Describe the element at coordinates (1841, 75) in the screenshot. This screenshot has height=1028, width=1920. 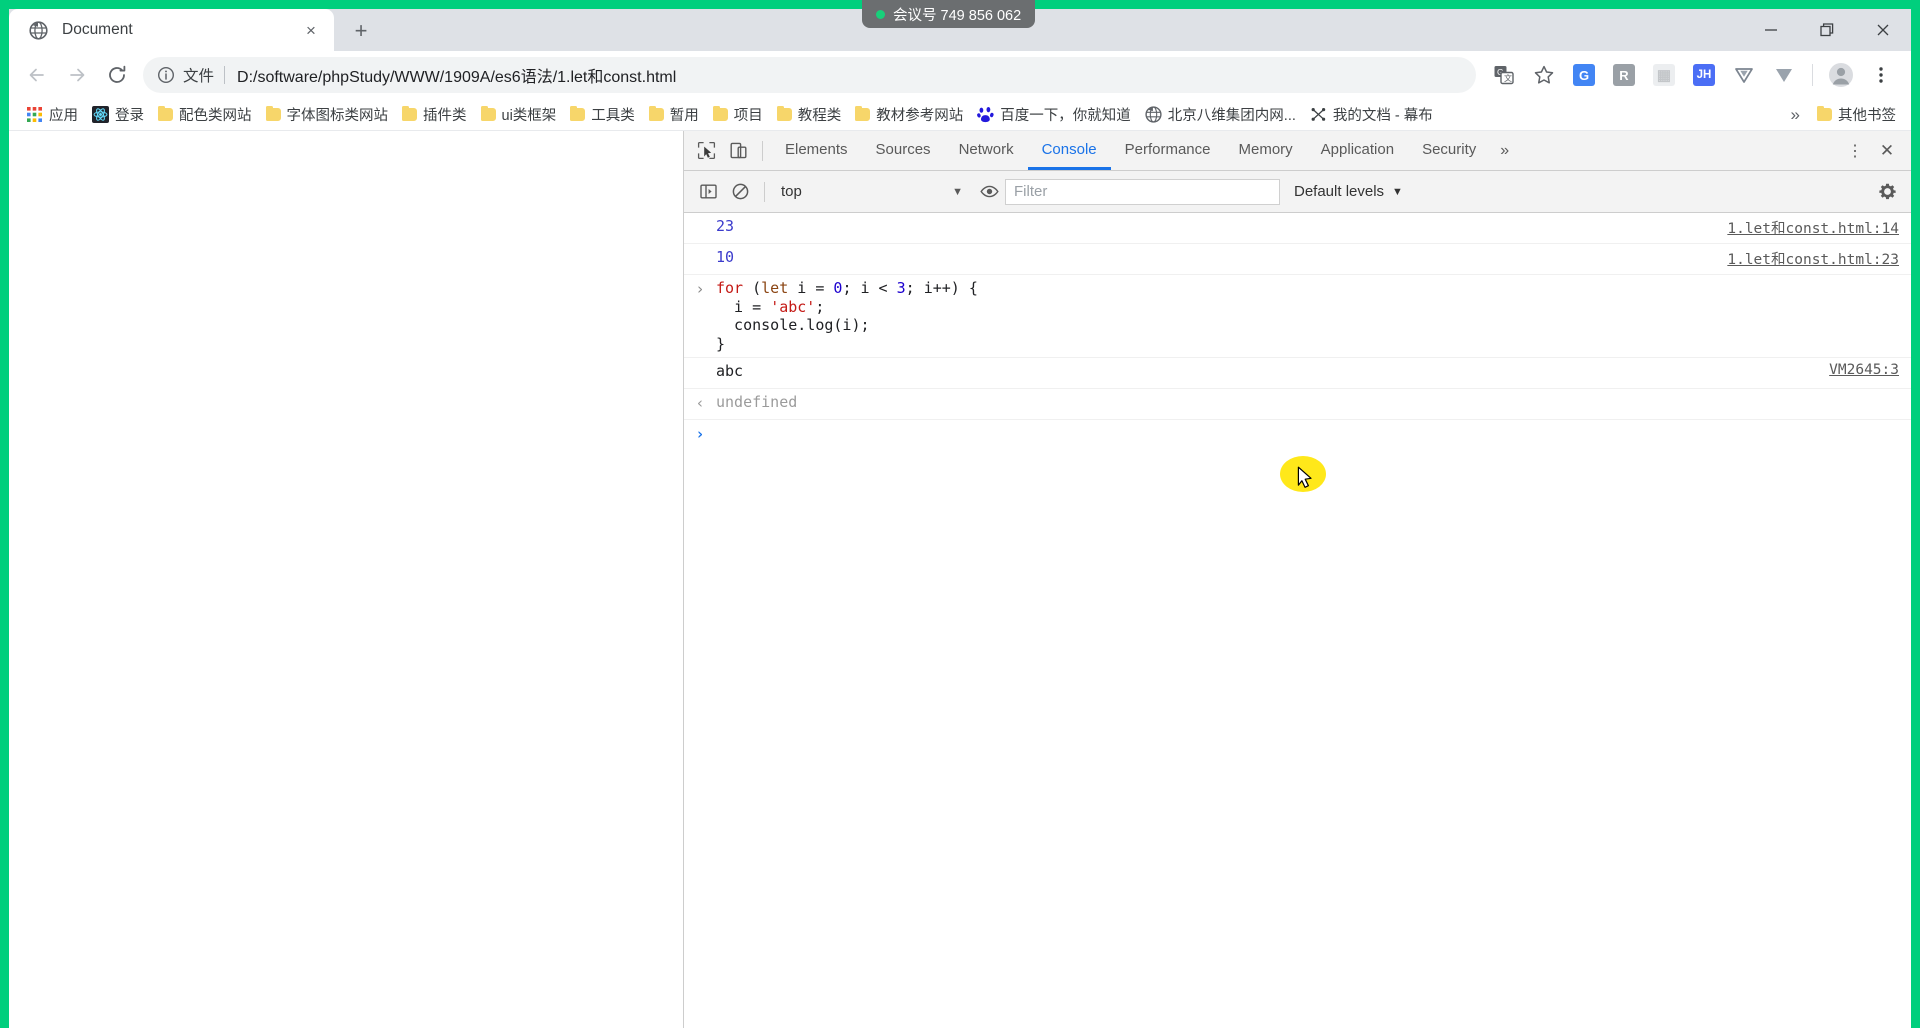
I see `profile-avatar` at that location.